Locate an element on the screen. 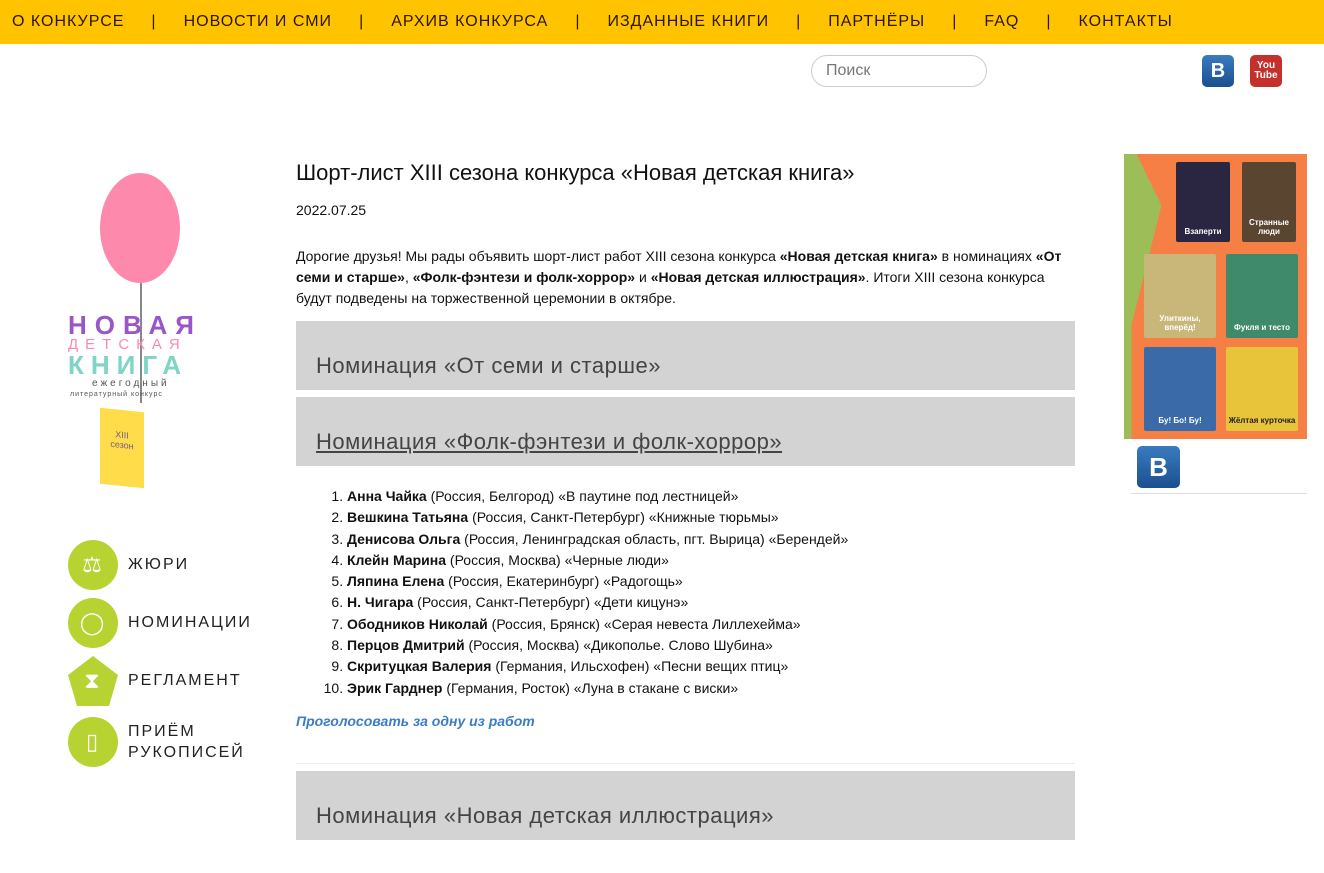 This screenshot has width=1324, height=873. author-name: Клейн Марина is located at coordinates (397, 559).